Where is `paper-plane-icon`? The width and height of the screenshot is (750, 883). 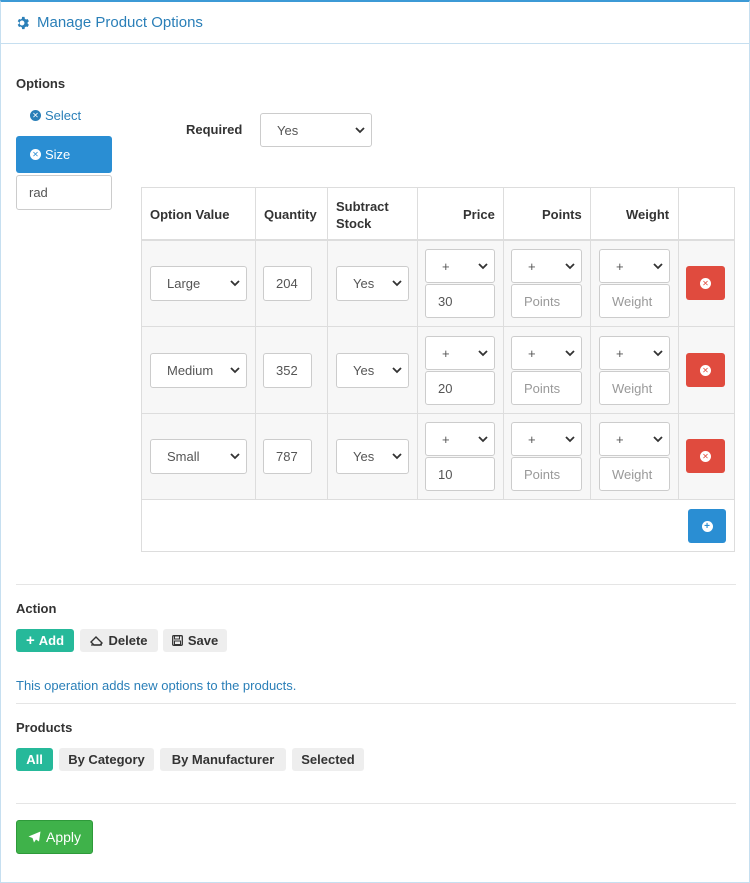
paper-plane-icon is located at coordinates (34, 837).